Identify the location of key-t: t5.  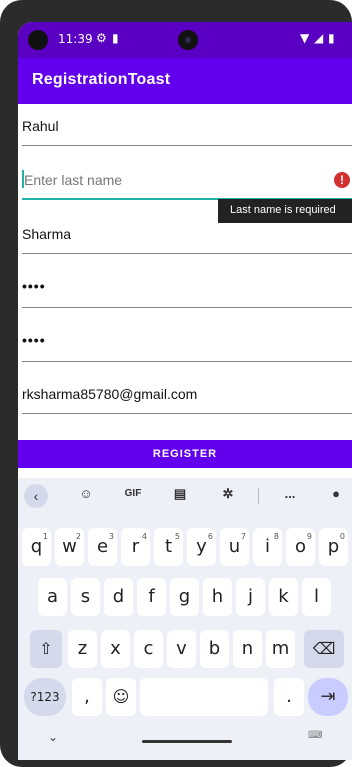
(168, 547).